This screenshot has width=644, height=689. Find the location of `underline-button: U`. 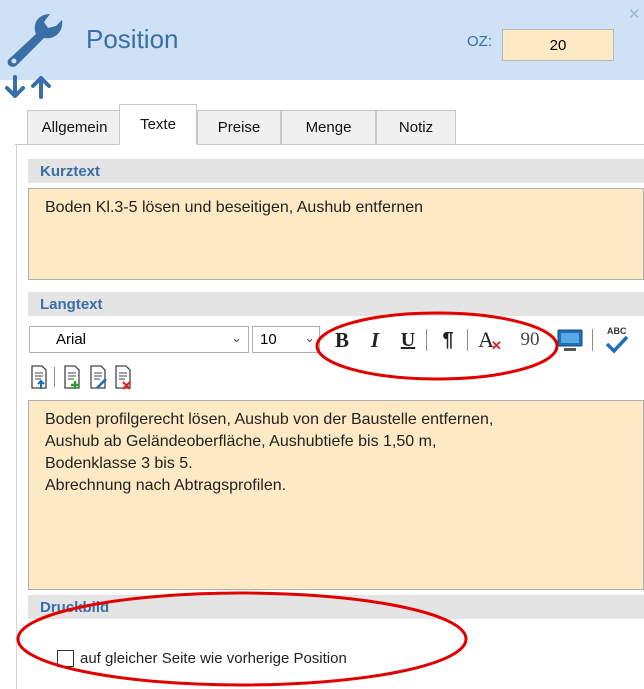

underline-button: U is located at coordinates (408, 340).